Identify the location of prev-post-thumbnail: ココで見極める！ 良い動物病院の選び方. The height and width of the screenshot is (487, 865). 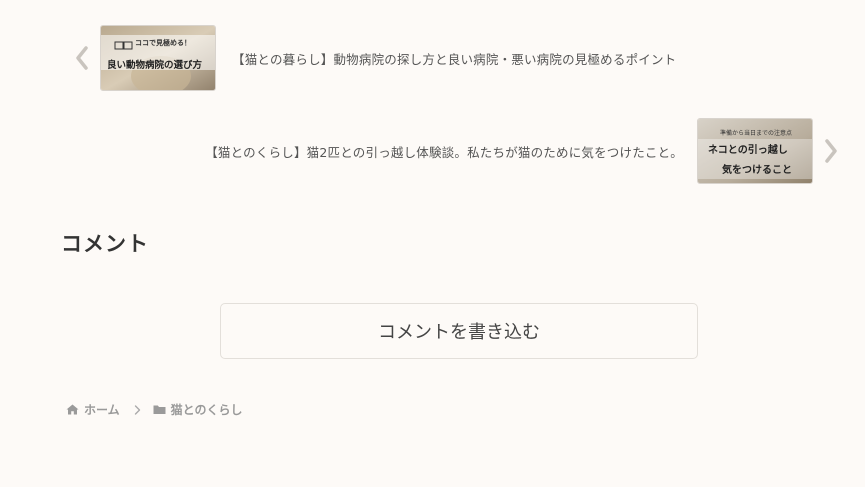
(158, 58).